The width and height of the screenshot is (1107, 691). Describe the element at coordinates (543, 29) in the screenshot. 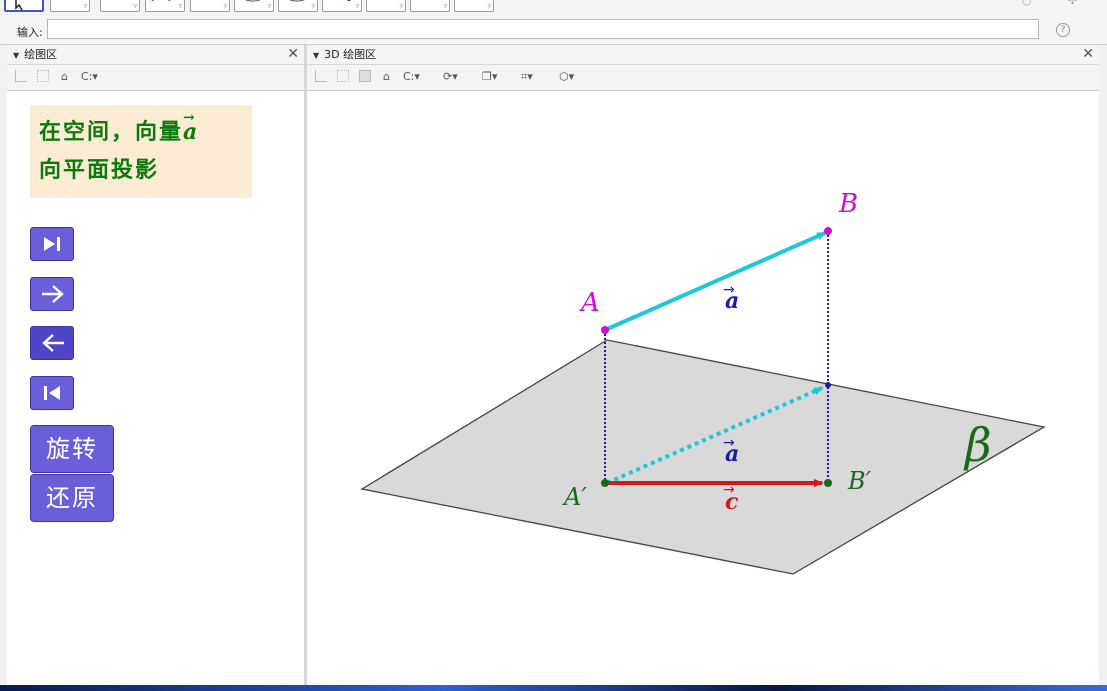

I see `input-field` at that location.